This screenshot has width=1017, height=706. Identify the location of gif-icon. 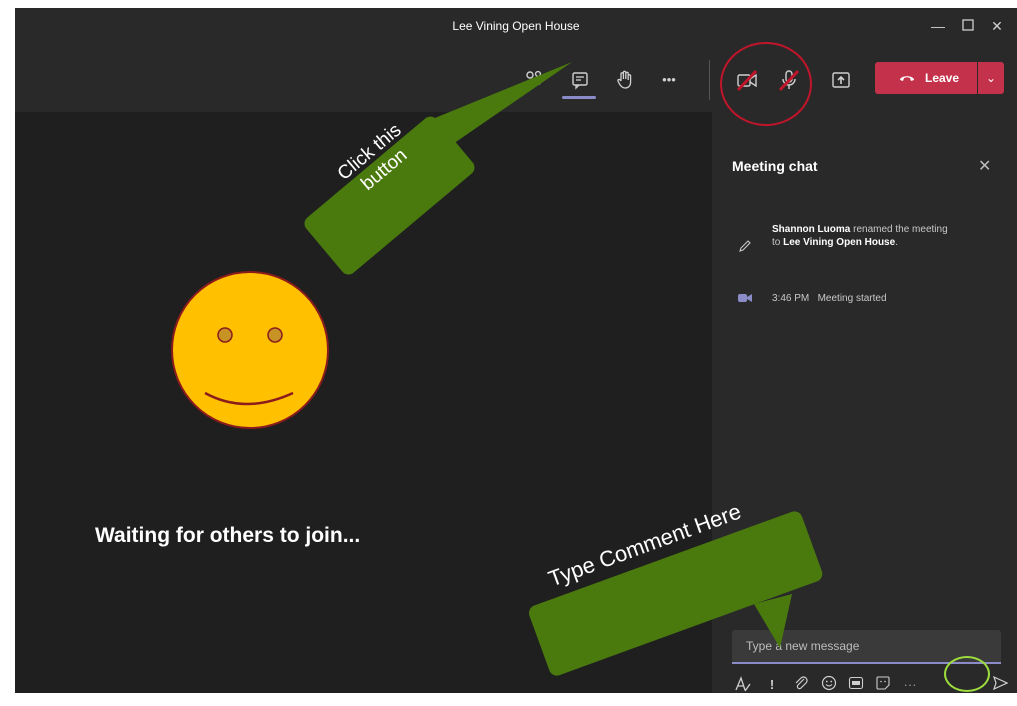
(856, 684).